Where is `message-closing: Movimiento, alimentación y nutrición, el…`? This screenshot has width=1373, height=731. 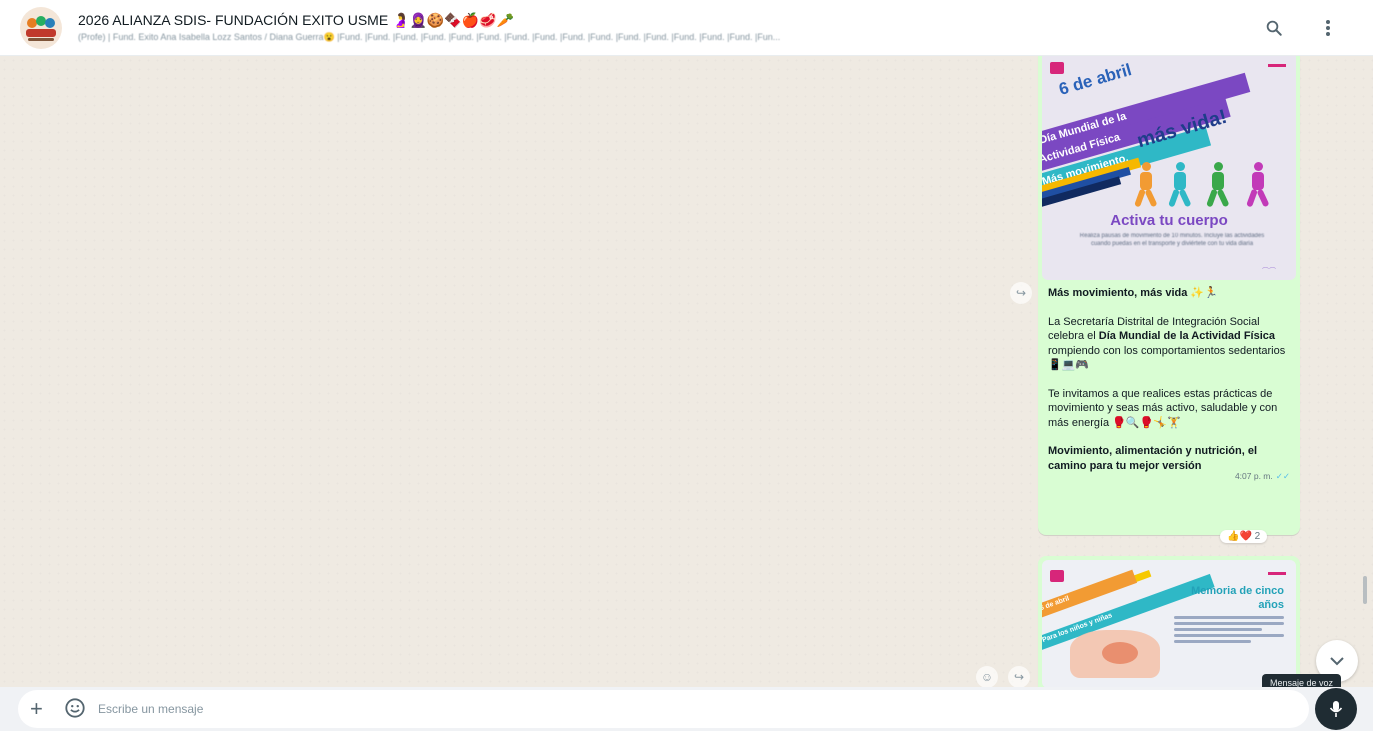
message-closing: Movimiento, alimentación y nutrición, el… is located at coordinates (1153, 458).